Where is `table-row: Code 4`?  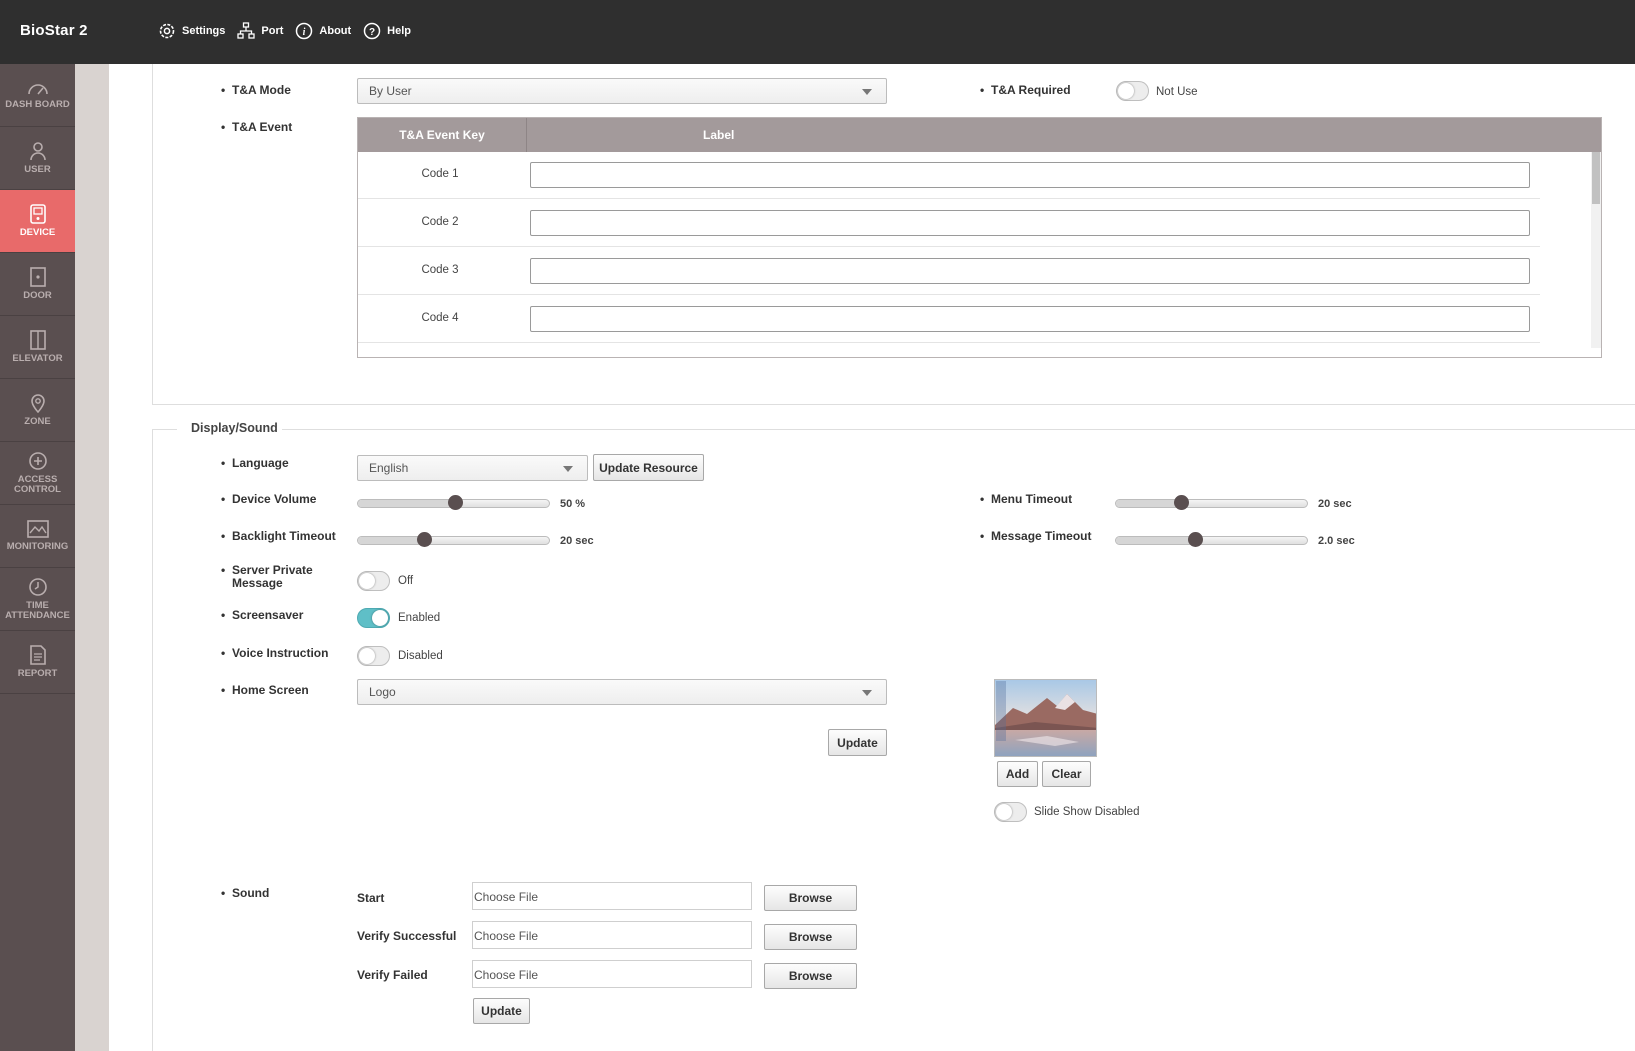
table-row: Code 4 is located at coordinates (949, 319).